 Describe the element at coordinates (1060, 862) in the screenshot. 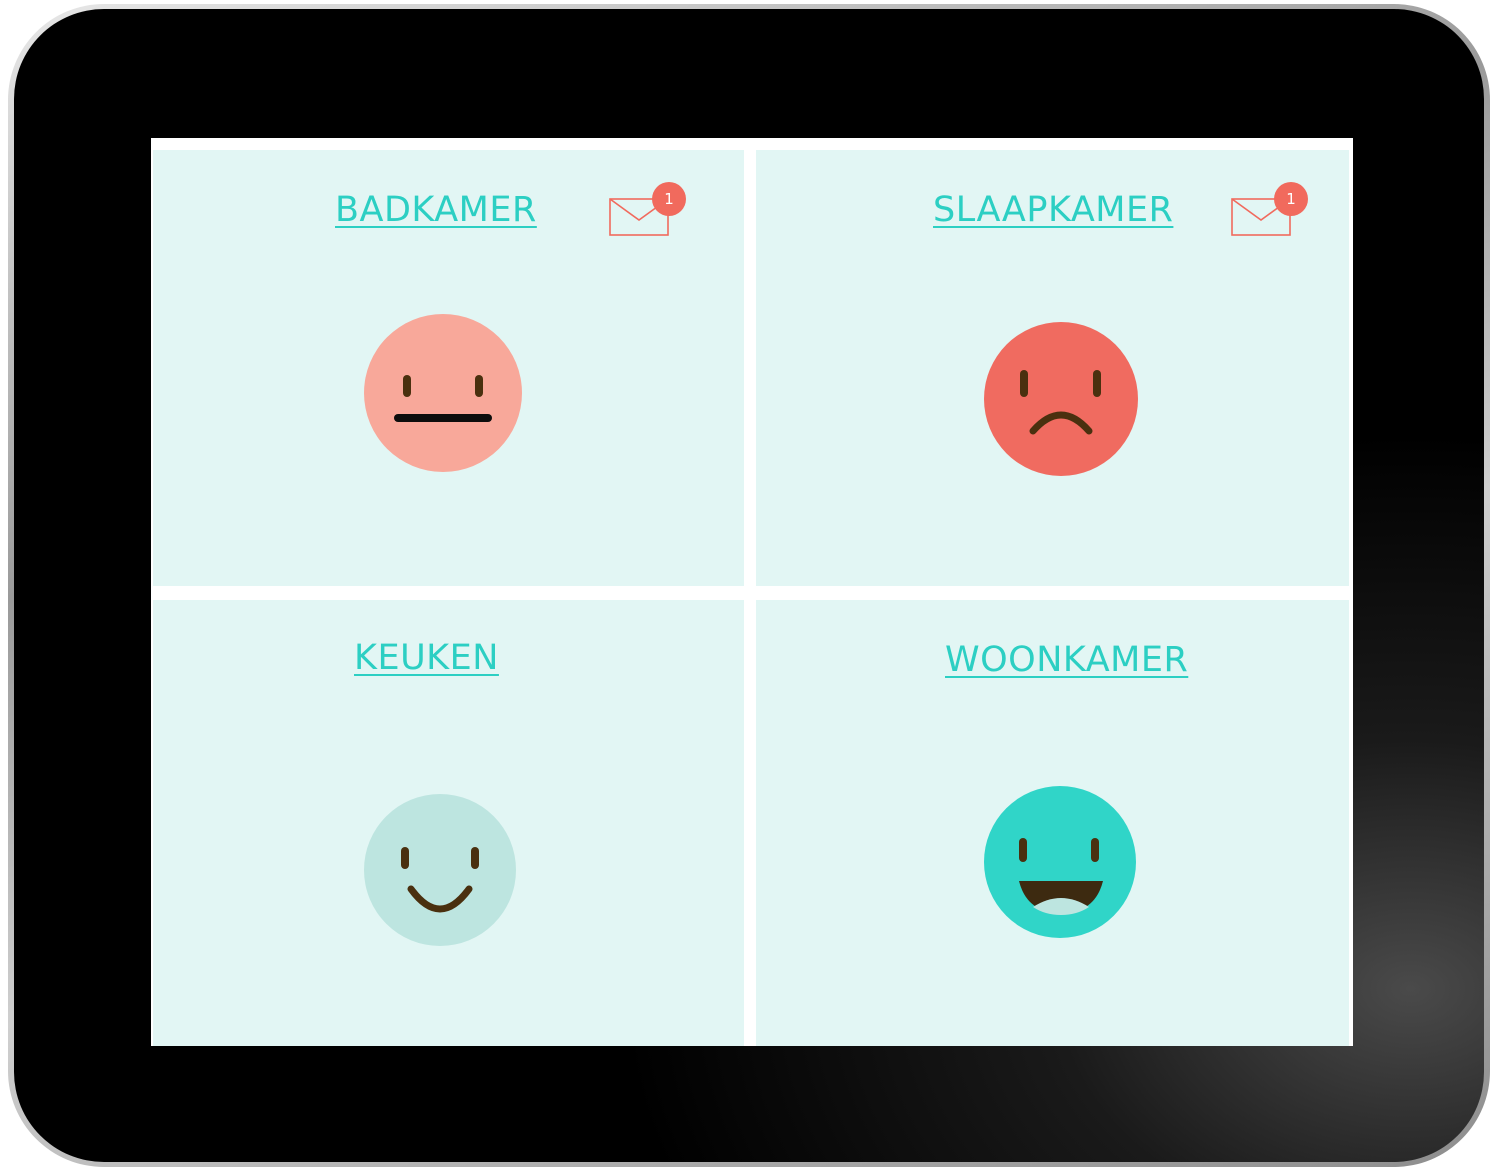

I see `happy-face-icon` at that location.